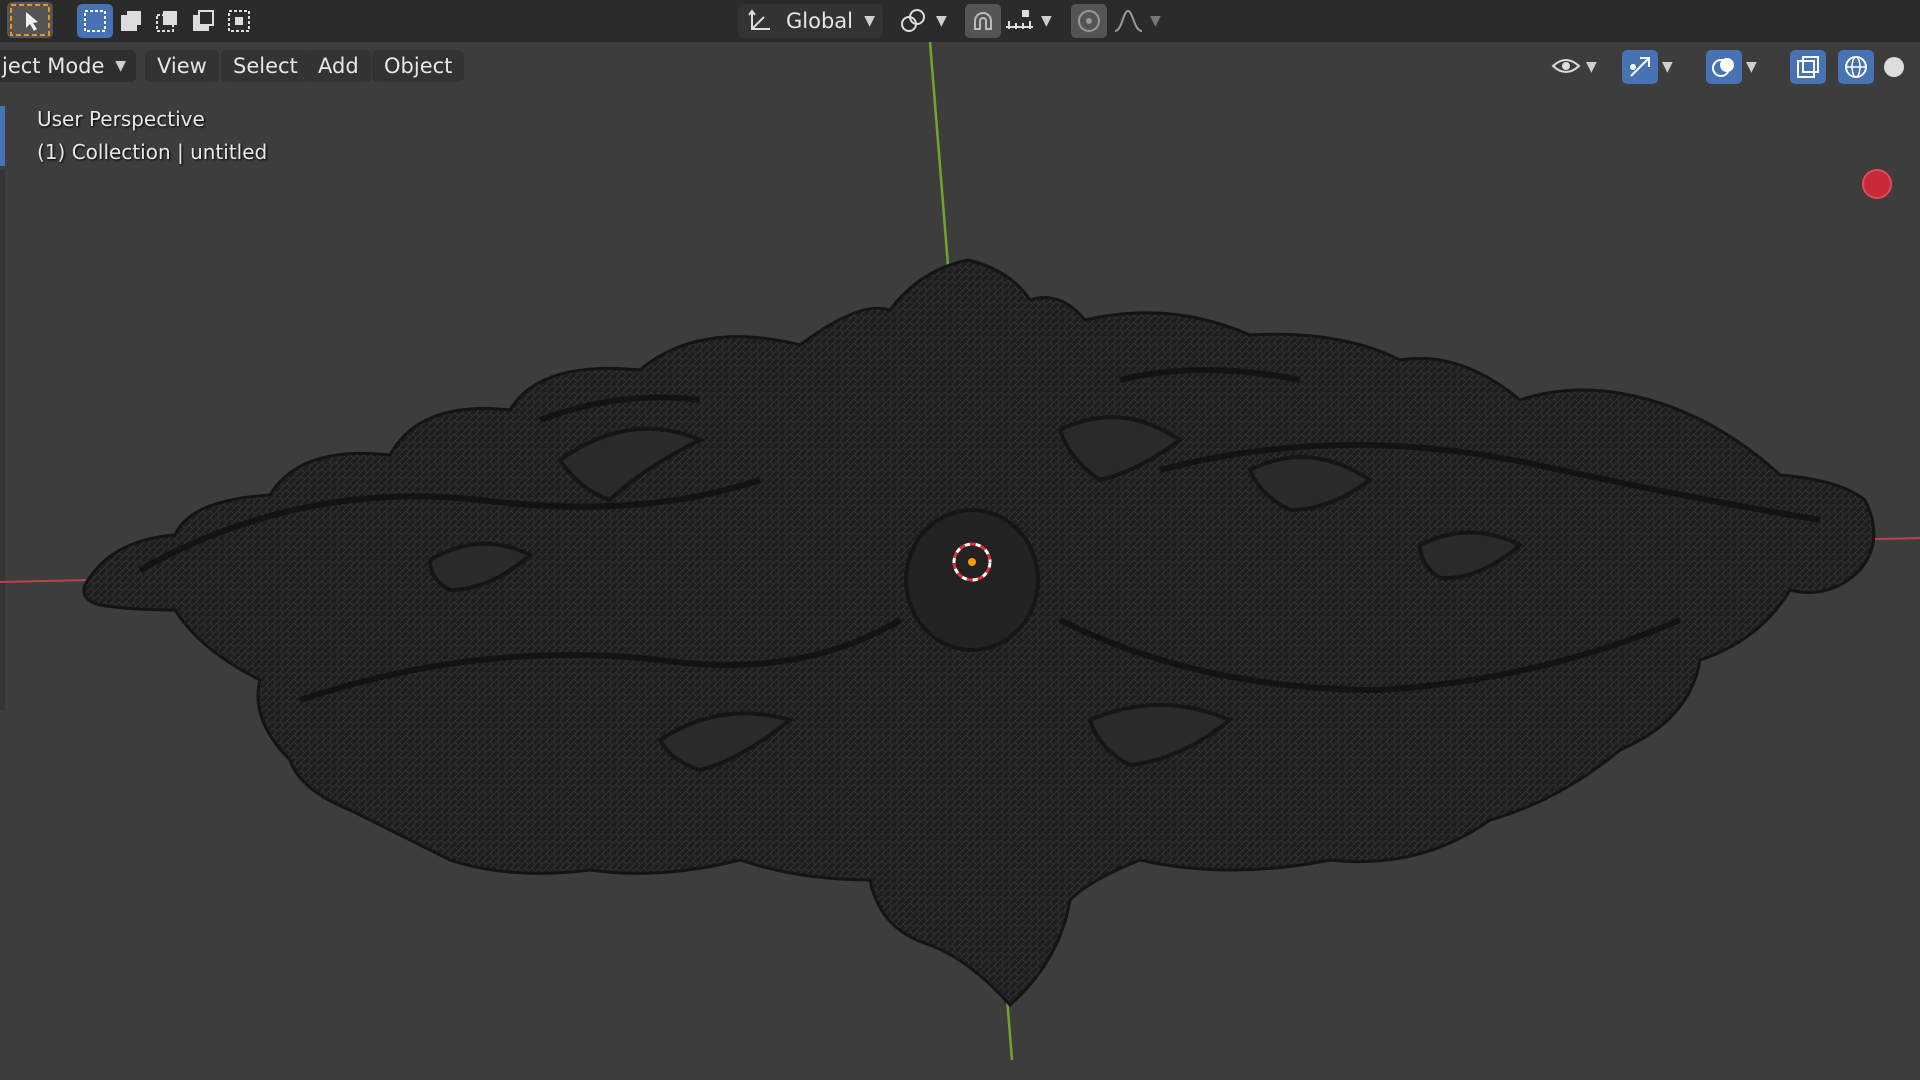 This screenshot has height=1080, width=1920. Describe the element at coordinates (1566, 66) in the screenshot. I see `eye-icon` at that location.